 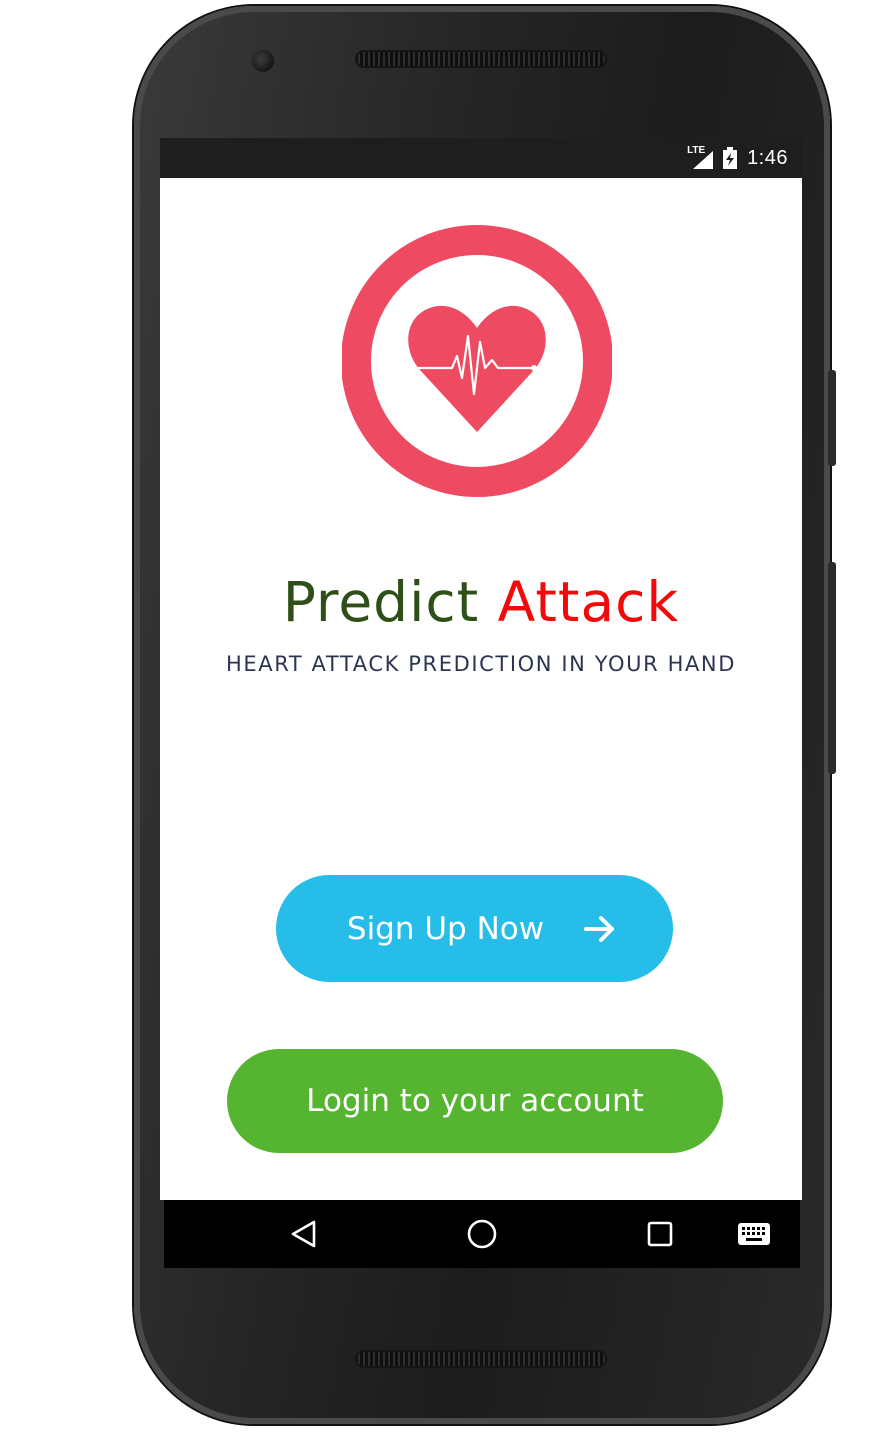 I want to click on signal-bars-icon, so click(x=703, y=160).